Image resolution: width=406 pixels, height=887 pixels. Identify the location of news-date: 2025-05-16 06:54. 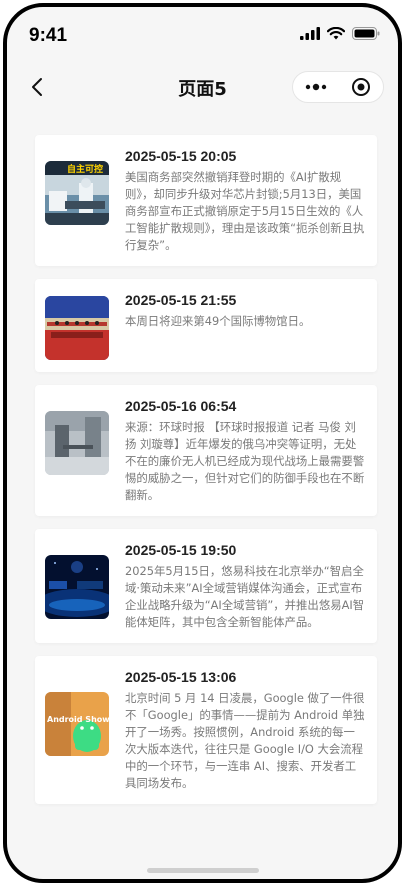
(181, 406).